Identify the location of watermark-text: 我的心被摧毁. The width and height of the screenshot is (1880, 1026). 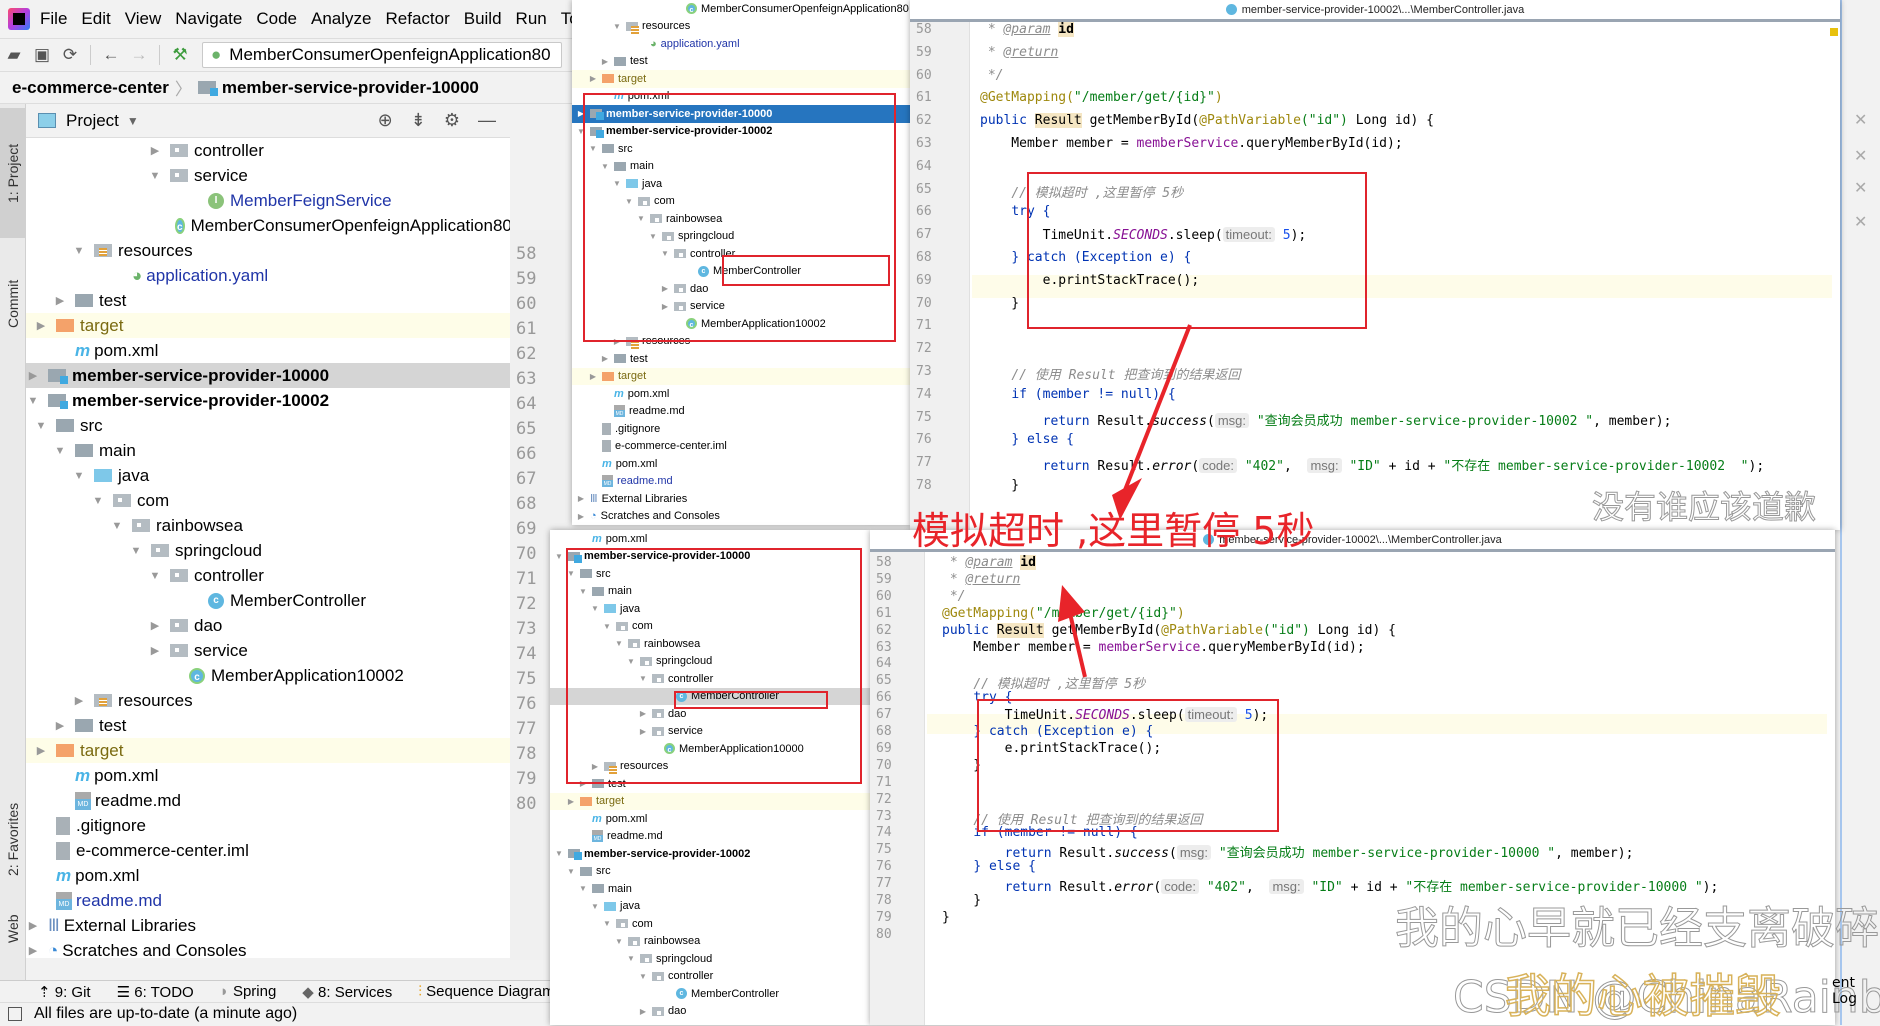
(1643, 996).